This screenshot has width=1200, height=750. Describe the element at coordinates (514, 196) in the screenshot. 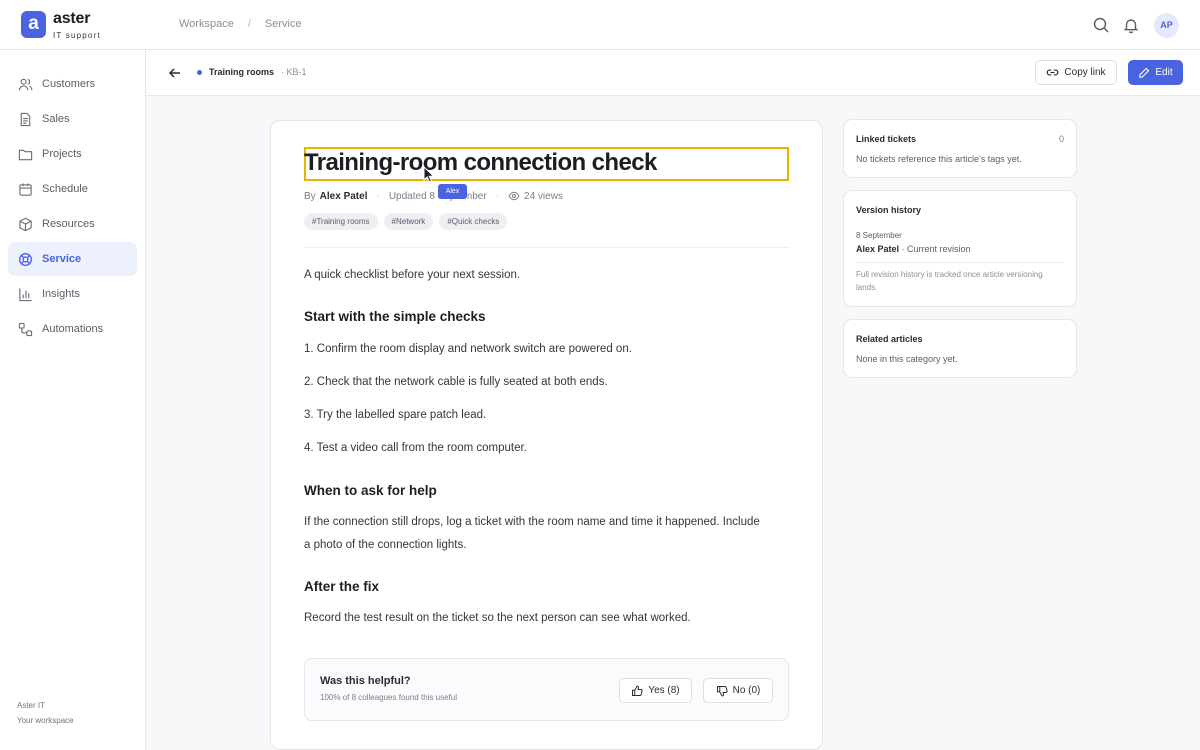

I see `eye-icon` at that location.